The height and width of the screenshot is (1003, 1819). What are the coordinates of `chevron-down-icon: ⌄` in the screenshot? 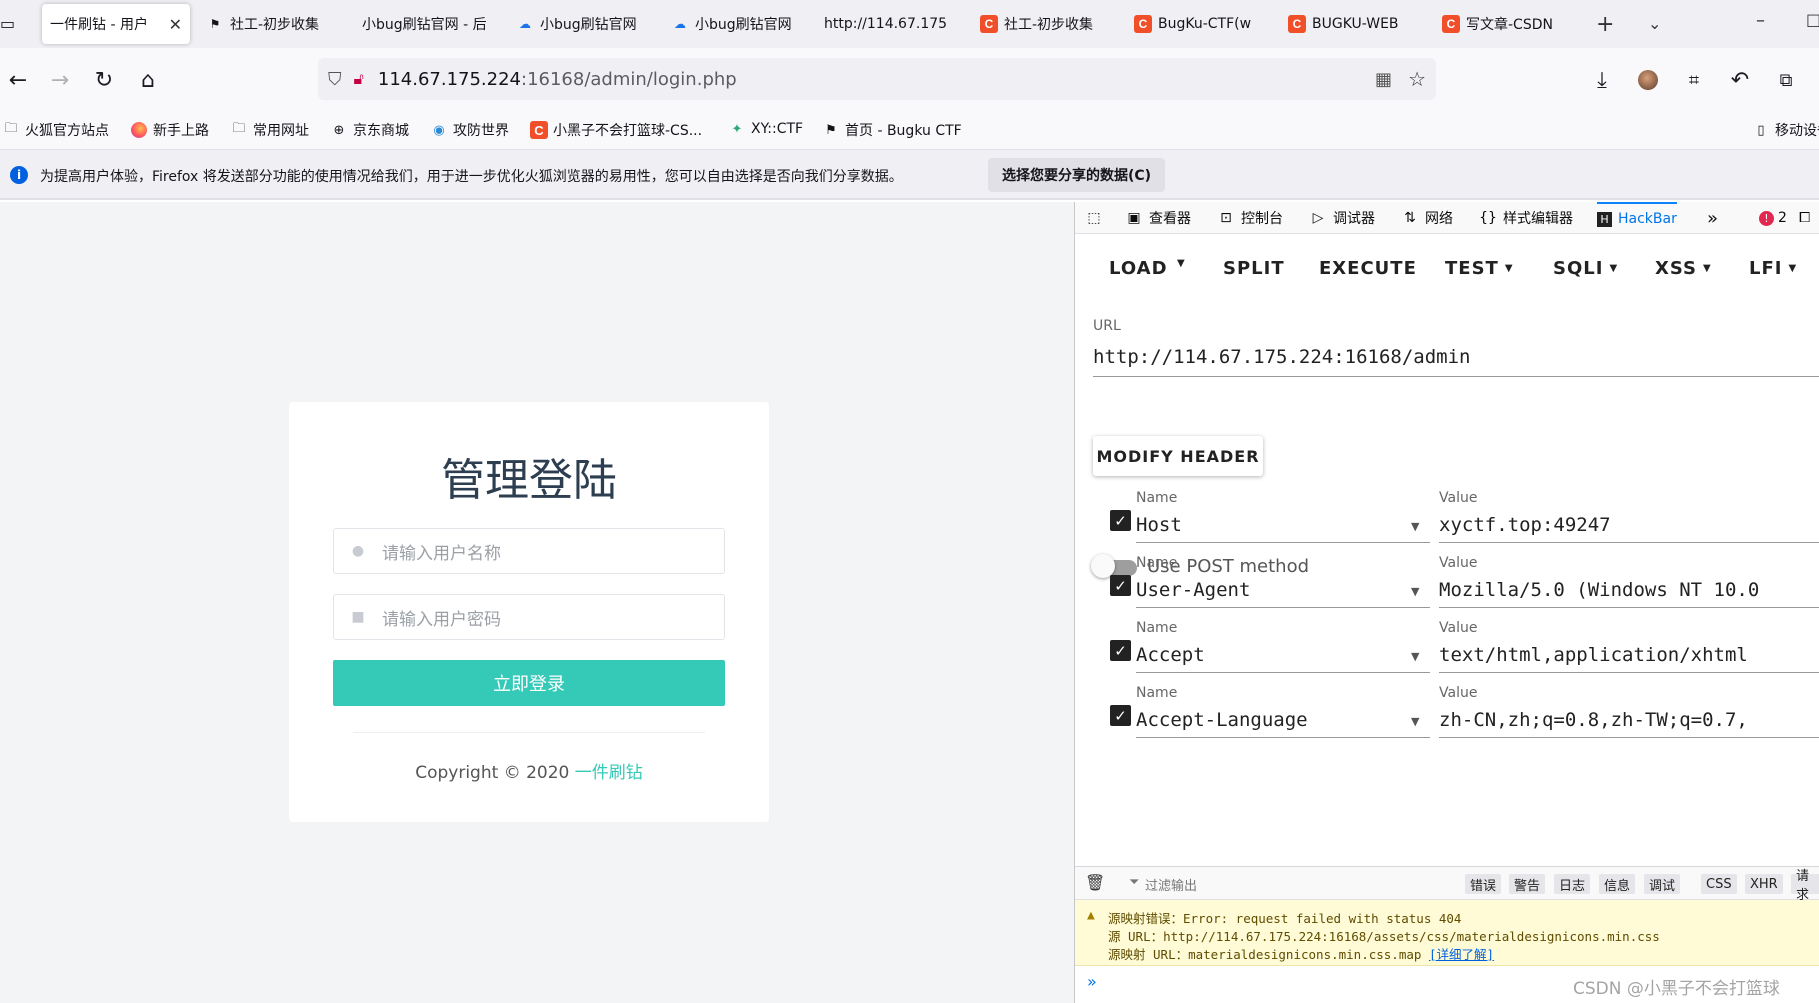 It's located at (1654, 23).